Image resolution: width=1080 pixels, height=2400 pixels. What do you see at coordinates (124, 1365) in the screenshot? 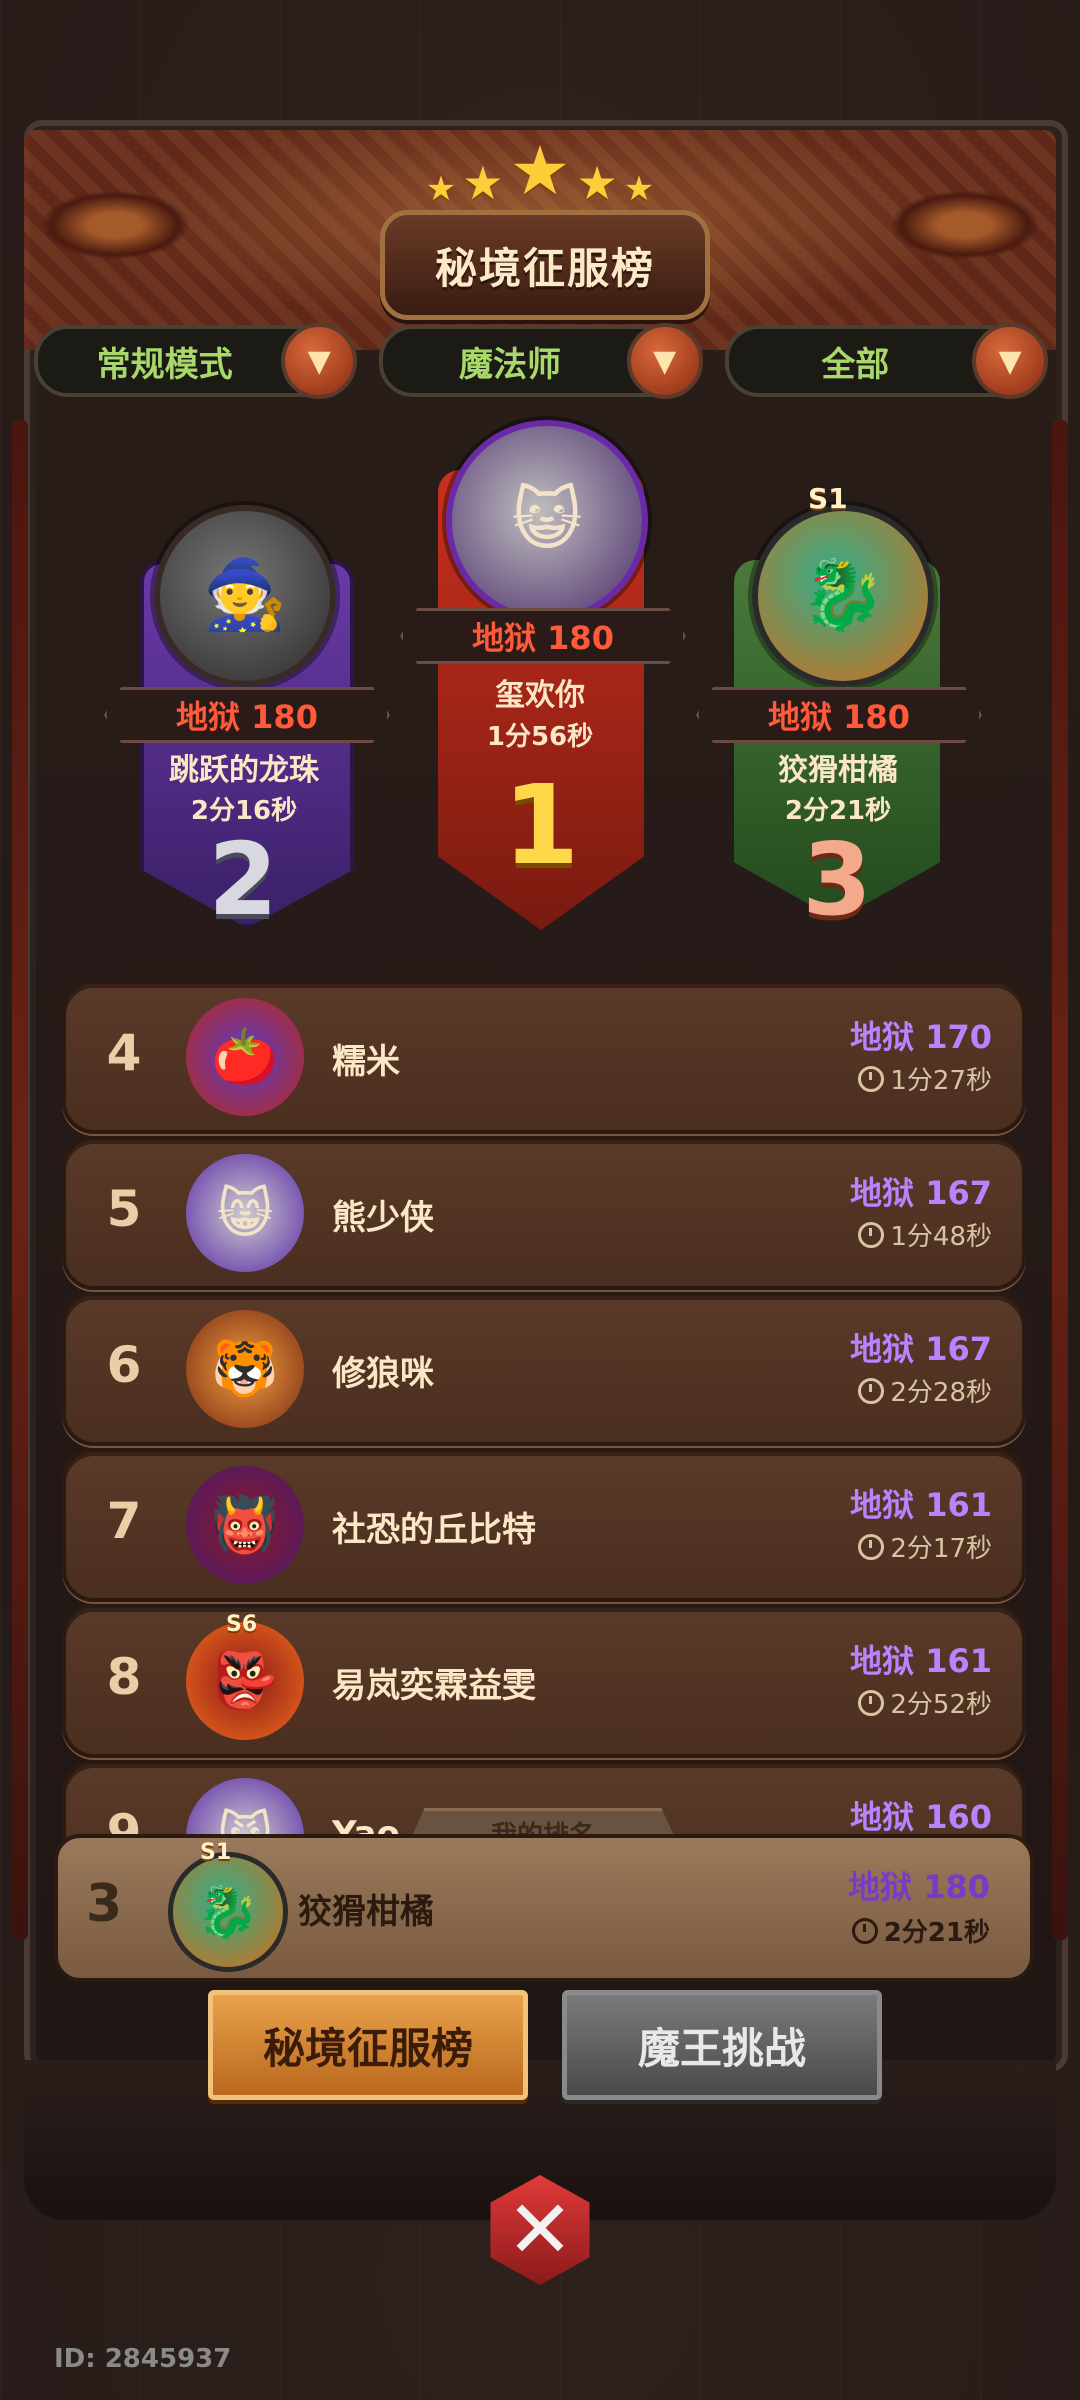
I see `rank-number: 6` at bounding box center [124, 1365].